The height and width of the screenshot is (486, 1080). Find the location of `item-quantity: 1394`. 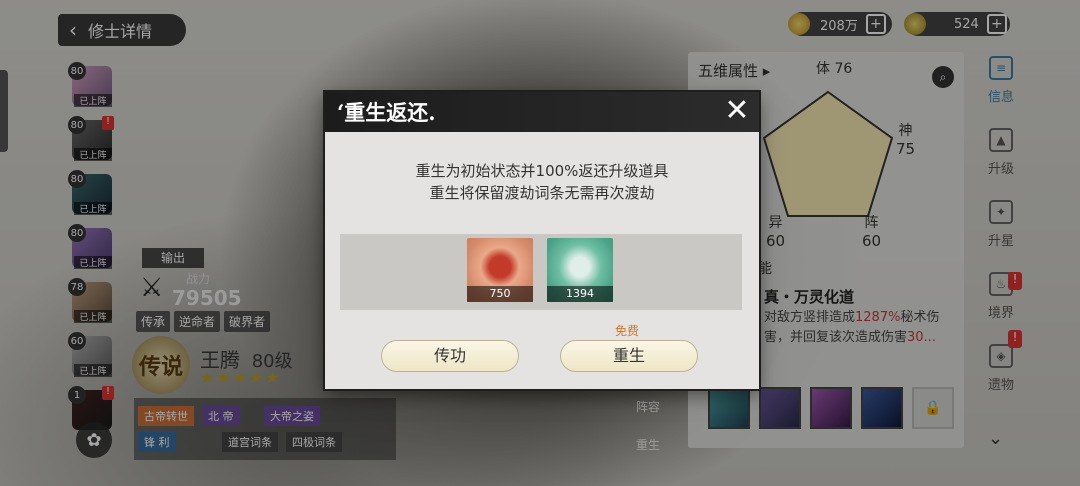

item-quantity: 1394 is located at coordinates (580, 294).